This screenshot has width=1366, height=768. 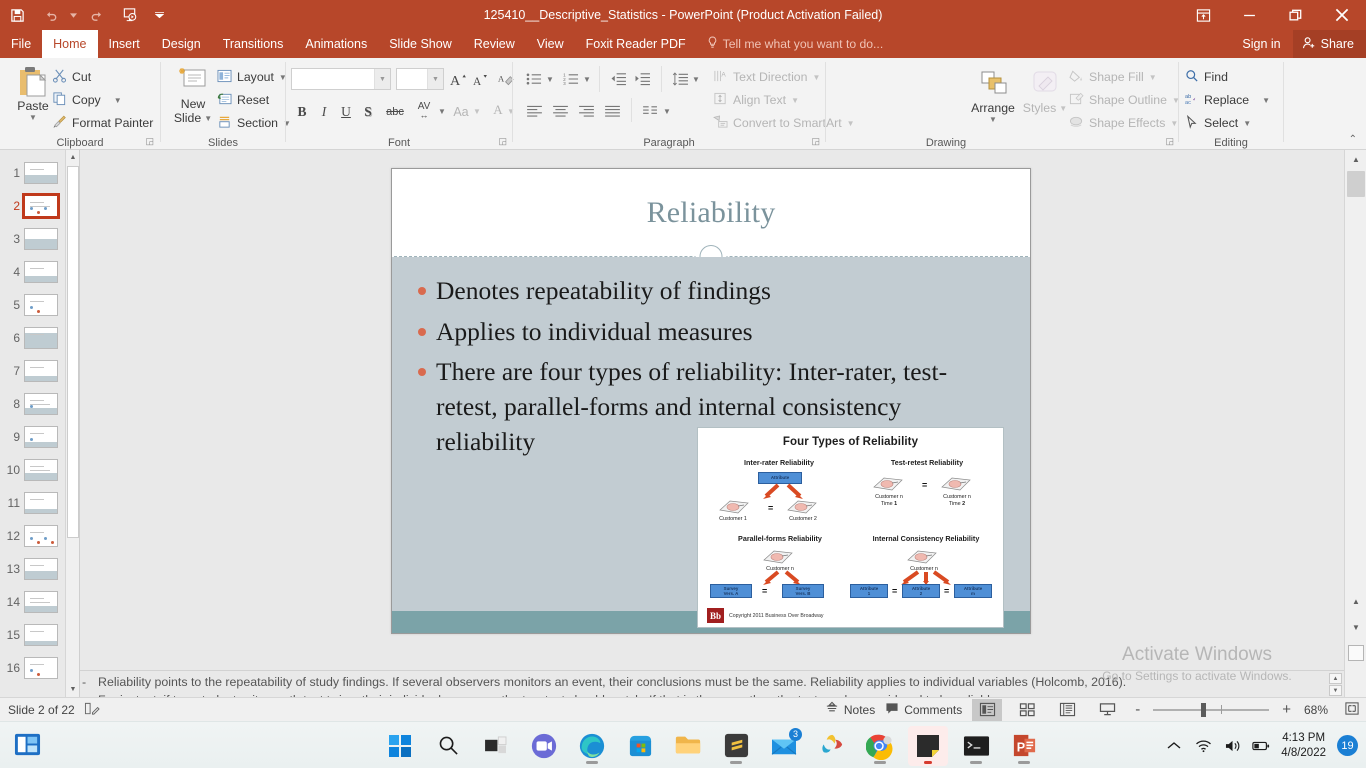 I want to click on collapse-ribbon-button: ⌃, so click(x=1353, y=139).